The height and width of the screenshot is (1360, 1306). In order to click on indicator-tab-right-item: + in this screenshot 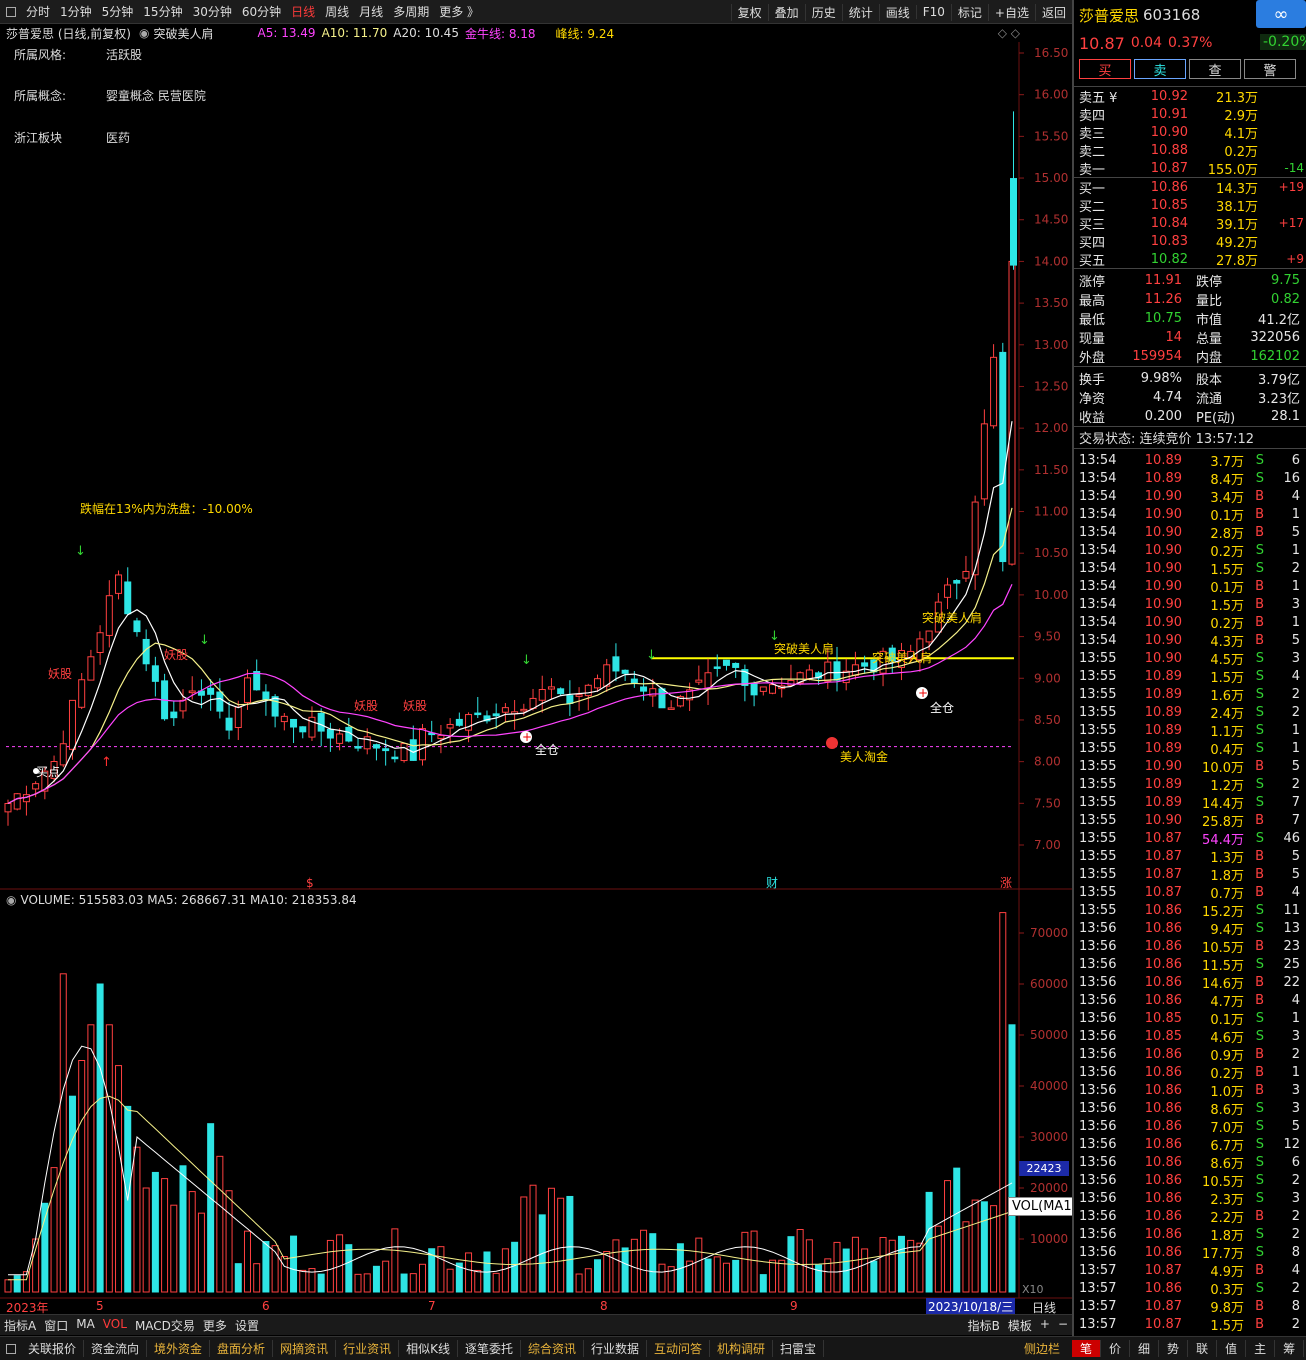, I will do `click(1045, 1325)`.